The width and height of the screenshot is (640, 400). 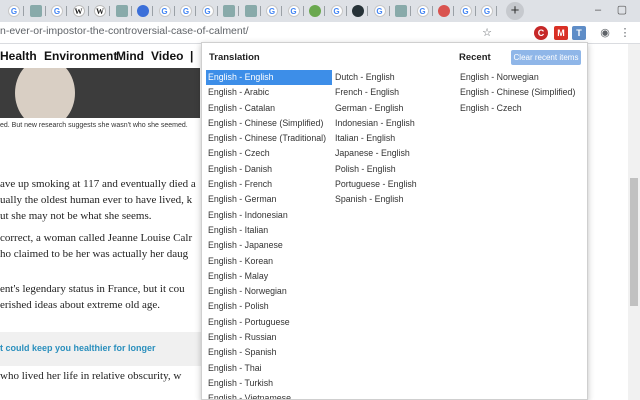 I want to click on language-pair-item: German - English, so click(x=393, y=108).